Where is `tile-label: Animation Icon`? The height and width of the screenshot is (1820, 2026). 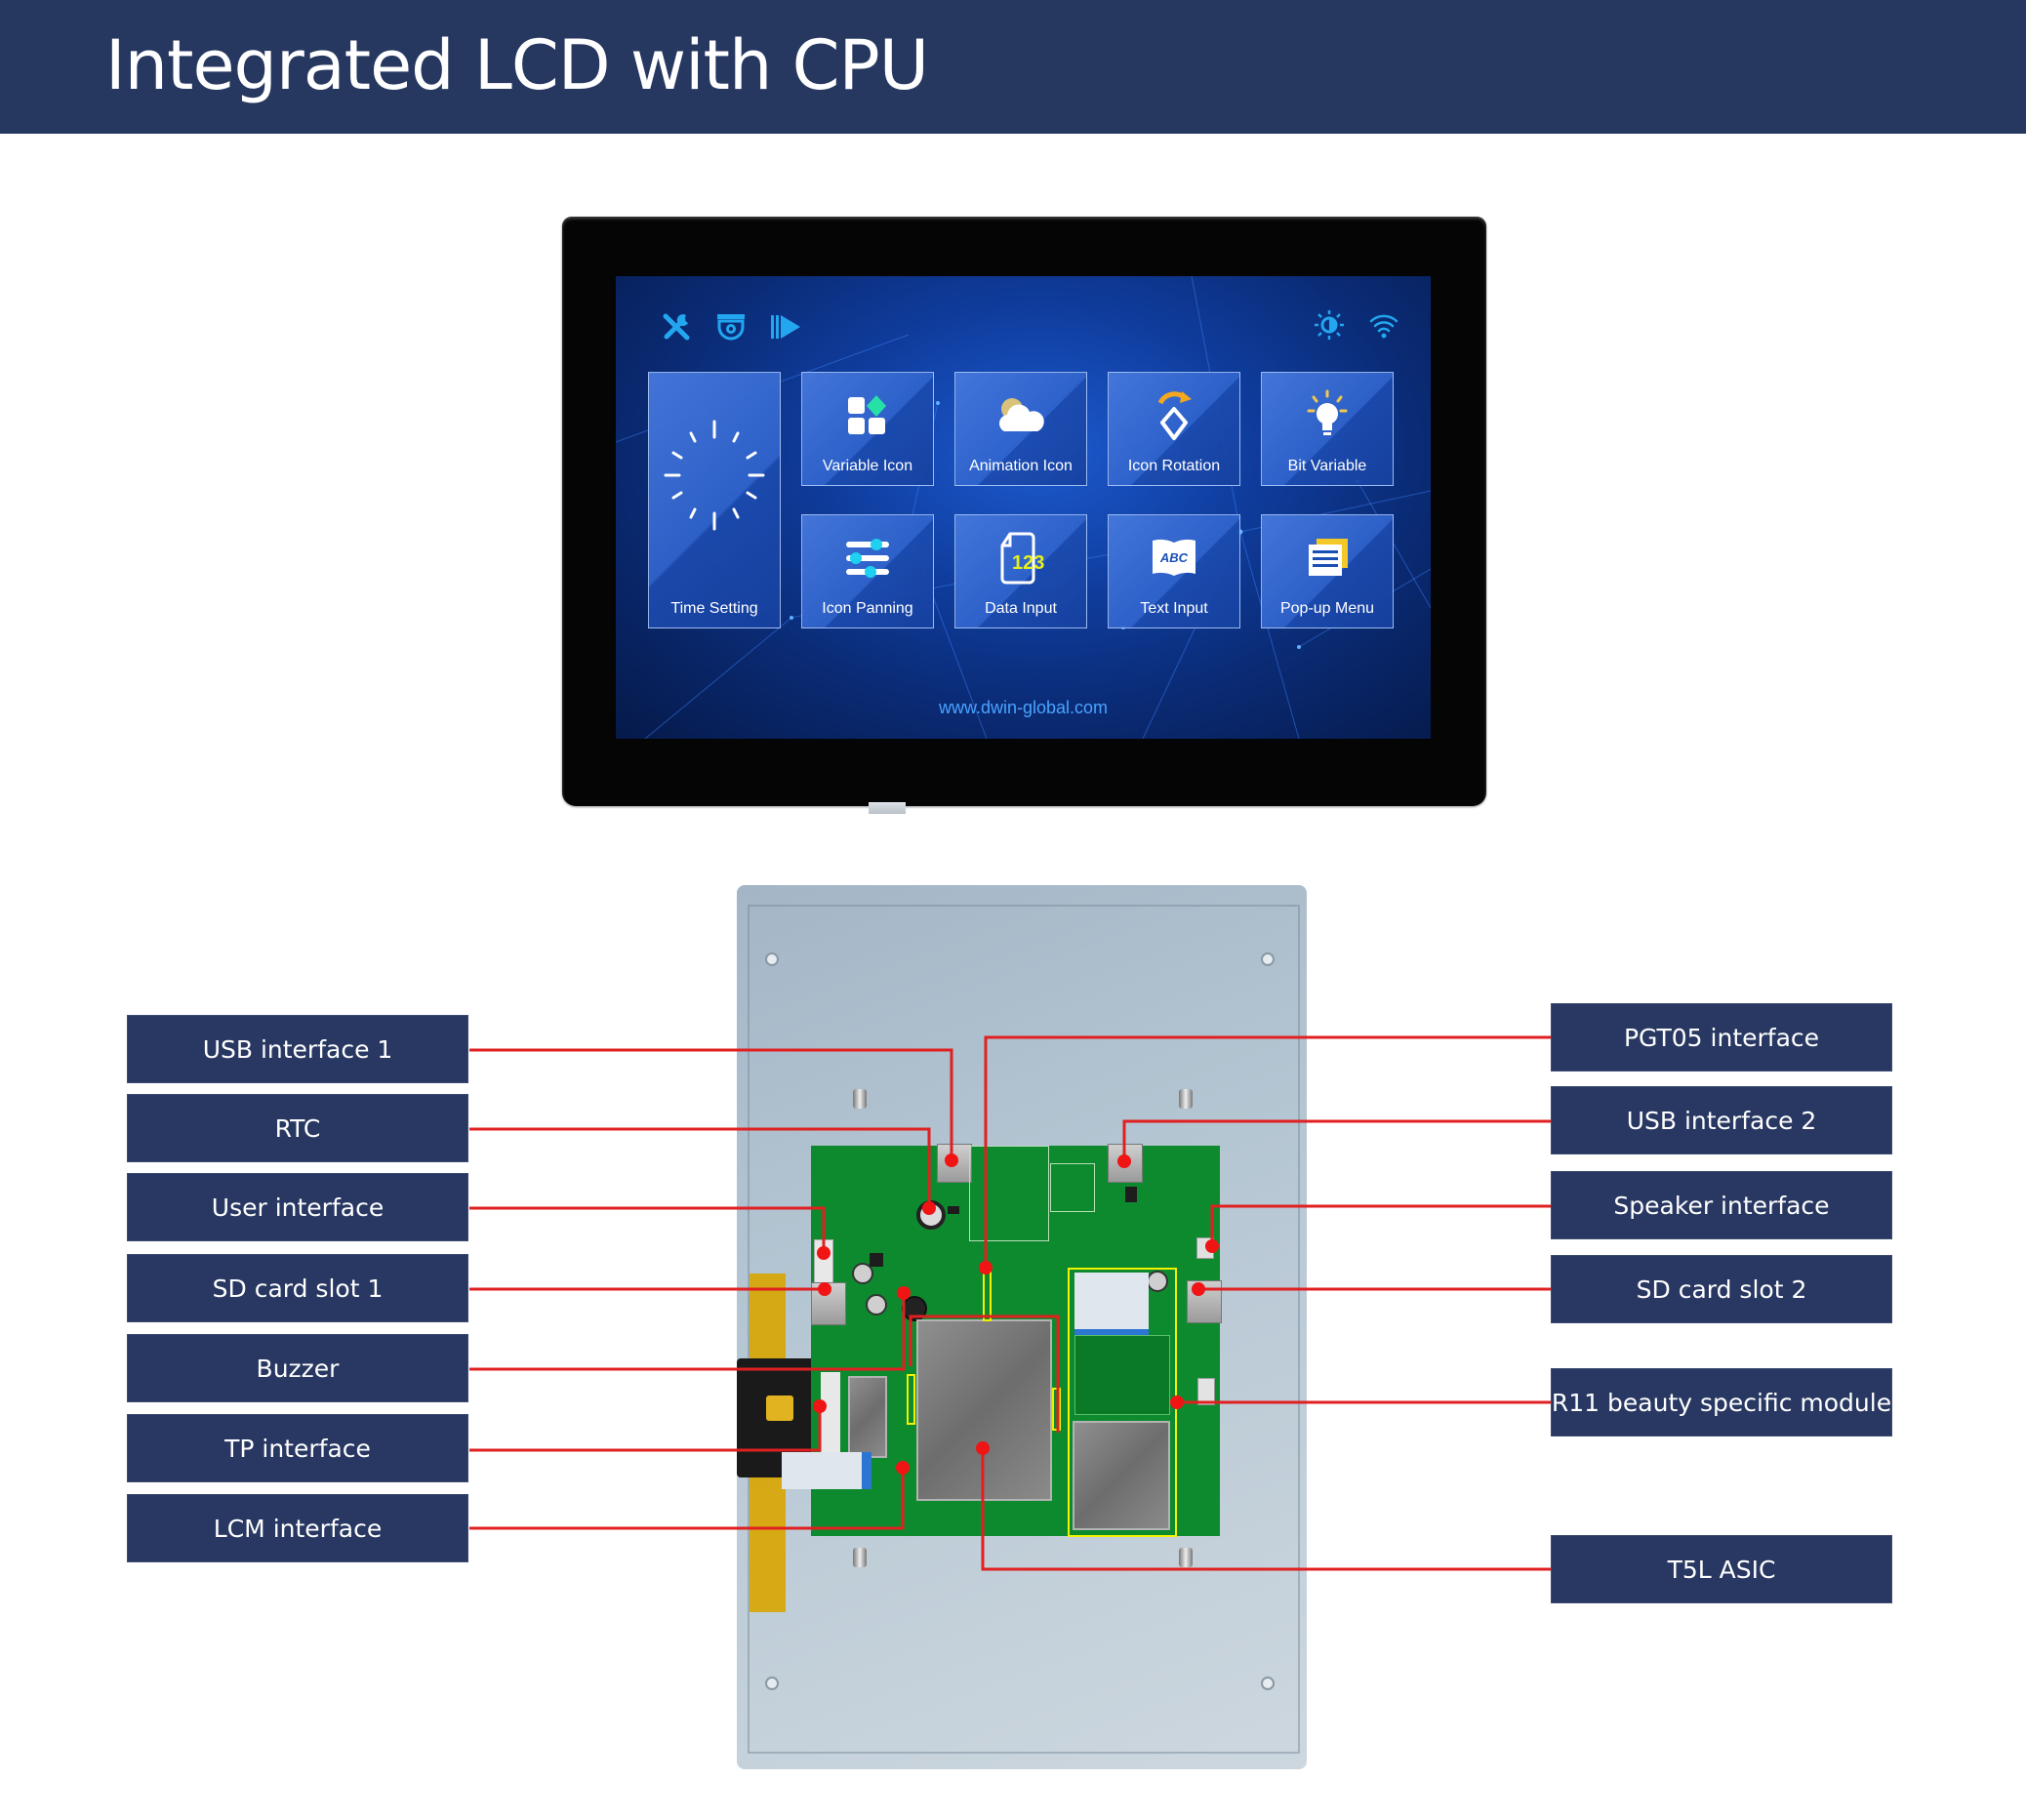 tile-label: Animation Icon is located at coordinates (1021, 466).